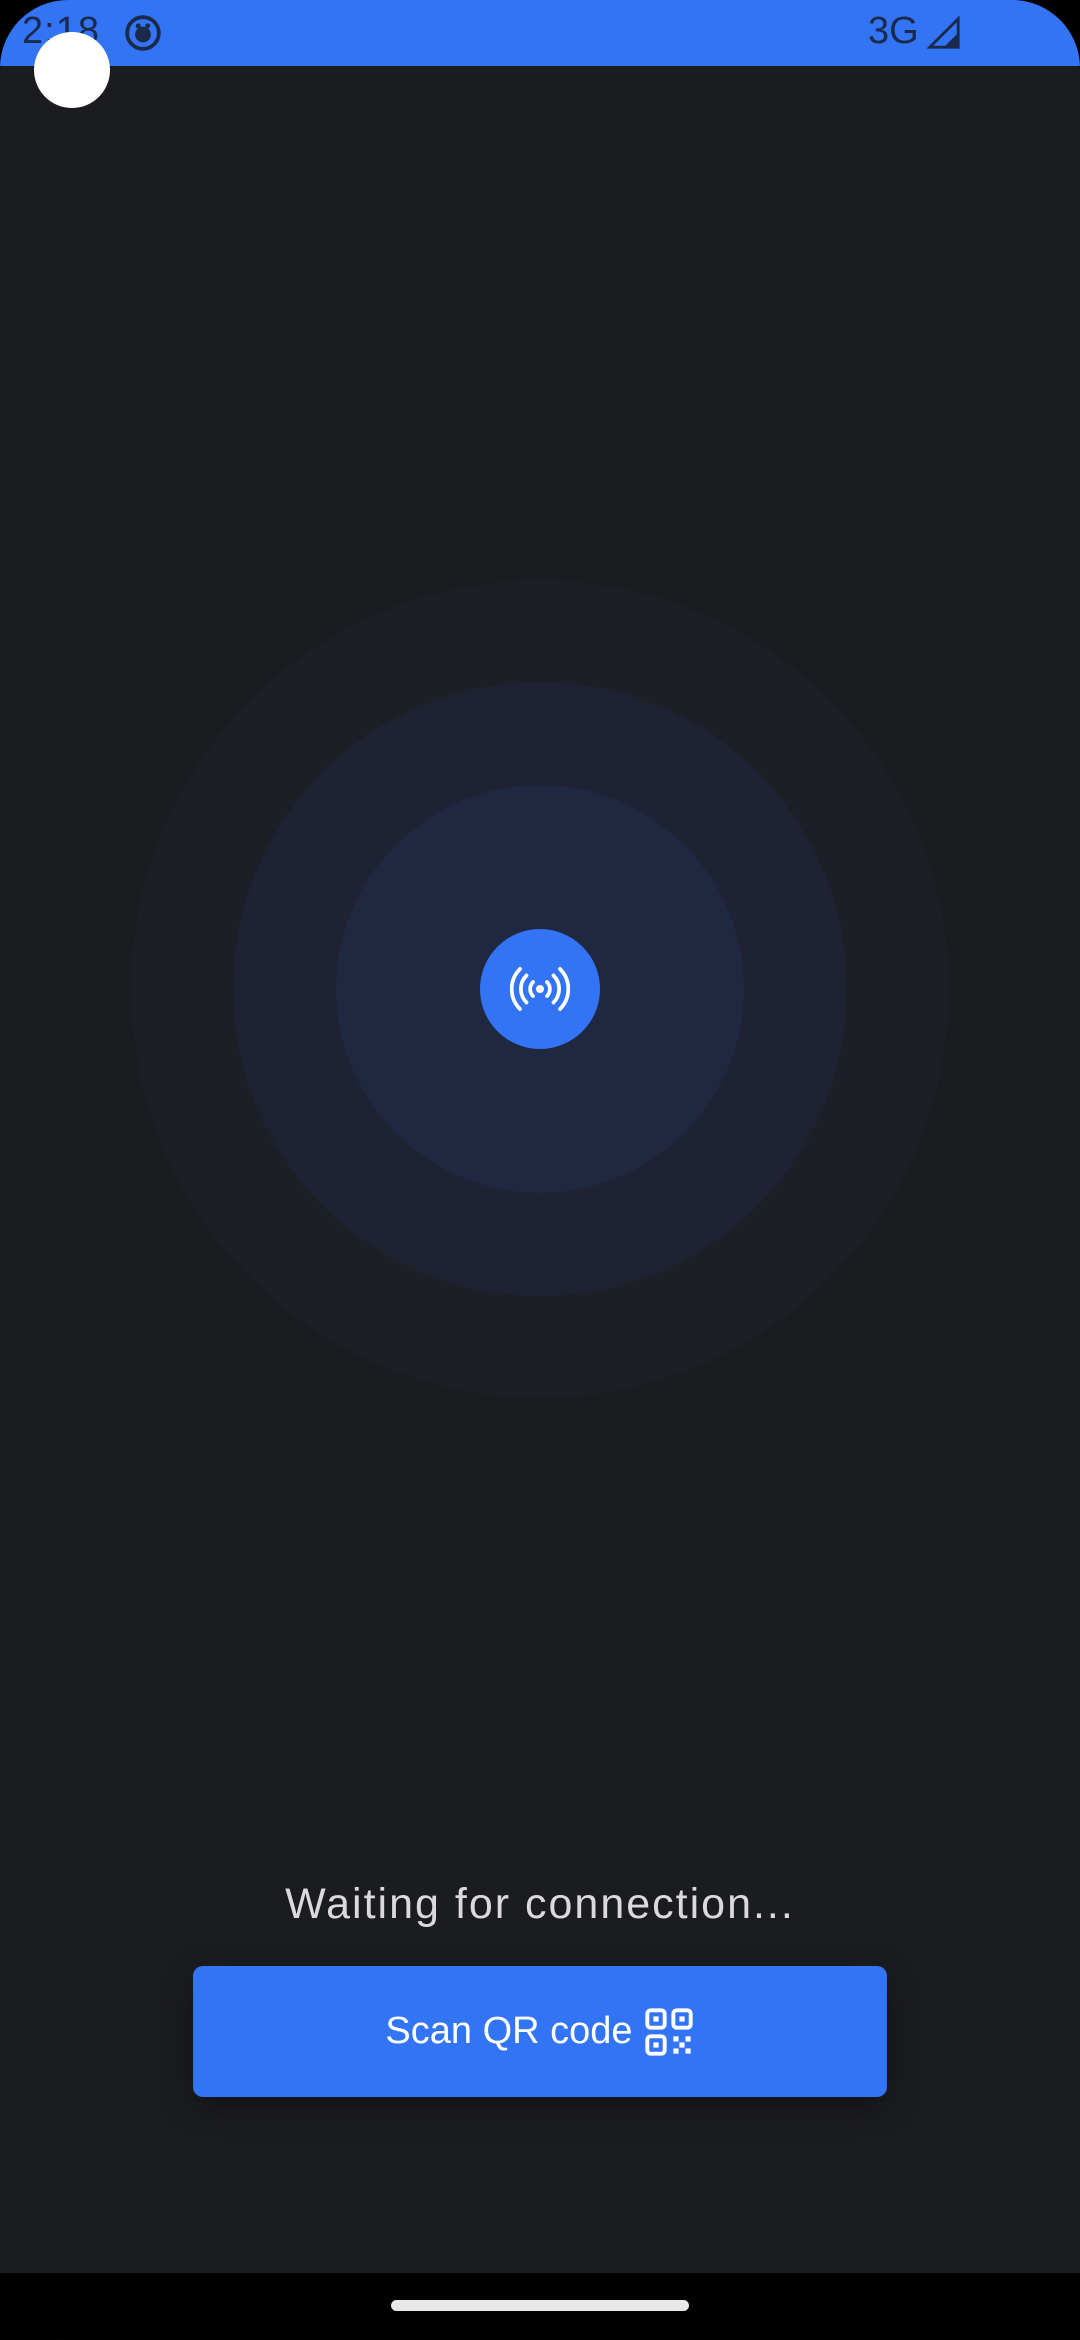  I want to click on app-notification-icon, so click(143, 33).